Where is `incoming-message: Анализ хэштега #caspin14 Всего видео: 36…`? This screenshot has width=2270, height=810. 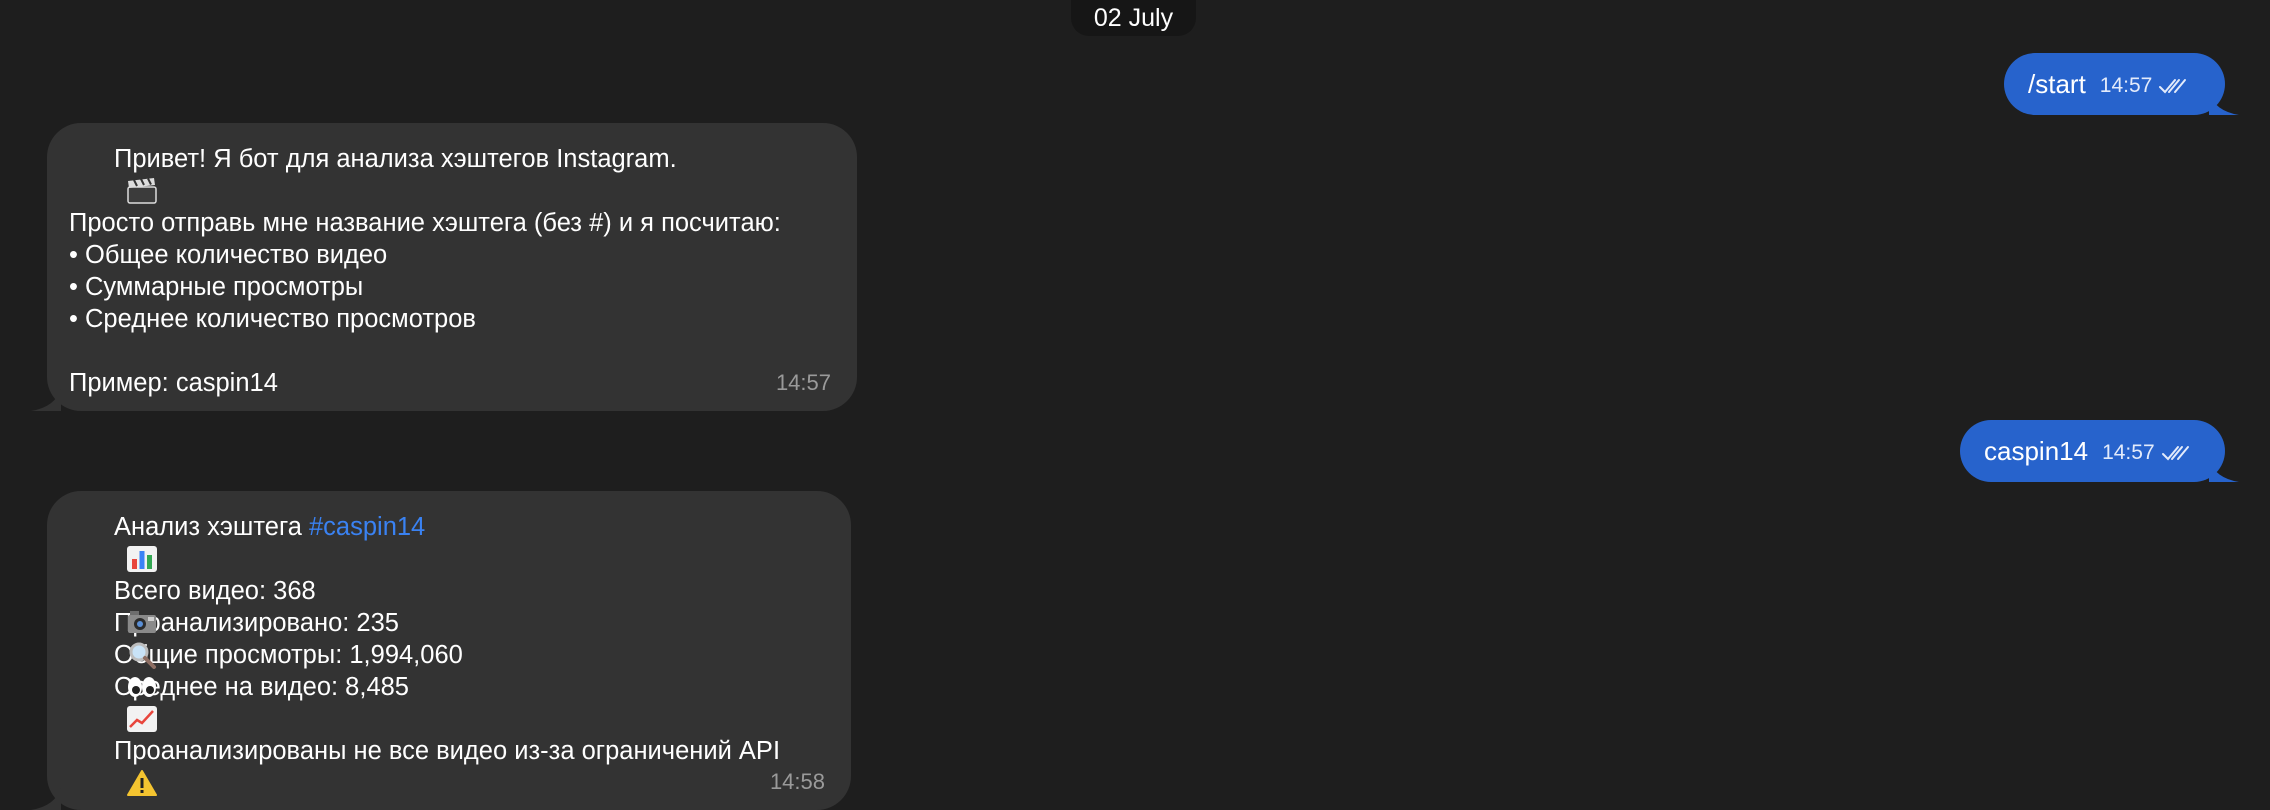 incoming-message: Анализ хэштега #caspin14 Всего видео: 36… is located at coordinates (441, 650).